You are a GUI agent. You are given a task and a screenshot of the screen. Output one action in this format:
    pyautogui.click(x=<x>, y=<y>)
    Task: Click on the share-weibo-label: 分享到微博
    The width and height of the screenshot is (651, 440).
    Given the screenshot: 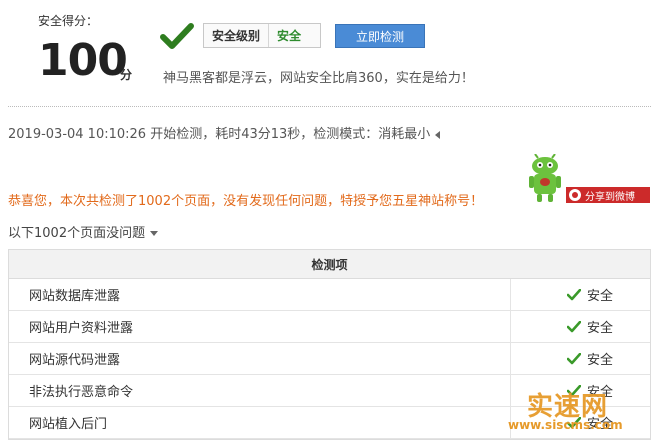 What is the action you would take?
    pyautogui.click(x=610, y=197)
    